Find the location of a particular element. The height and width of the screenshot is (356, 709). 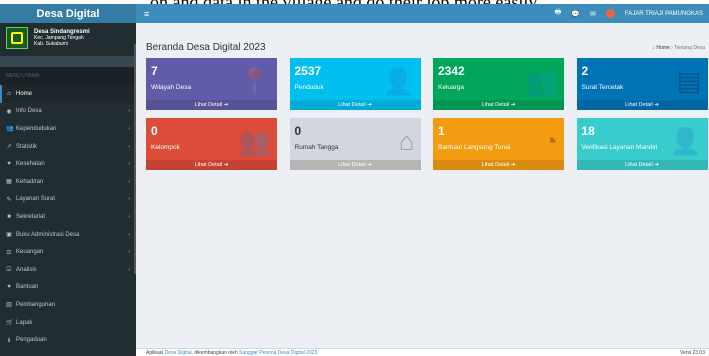

sidebar-item-lapak: 🛒 Lapak is located at coordinates (68, 323).